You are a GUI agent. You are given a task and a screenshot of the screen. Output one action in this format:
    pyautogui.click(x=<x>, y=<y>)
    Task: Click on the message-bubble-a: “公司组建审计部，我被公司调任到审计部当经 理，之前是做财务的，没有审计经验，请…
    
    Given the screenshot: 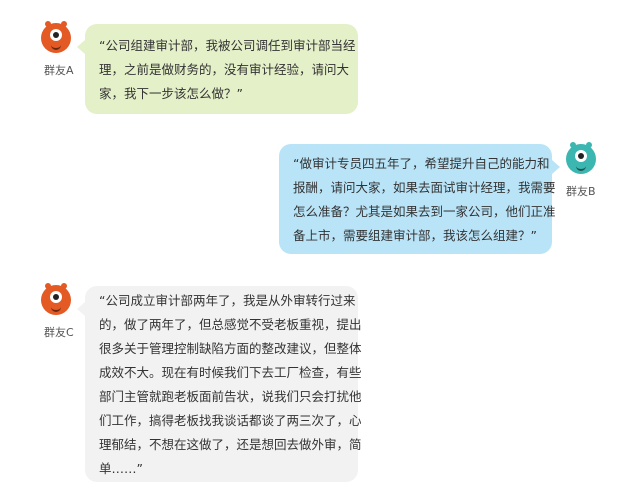 What is the action you would take?
    pyautogui.click(x=217, y=69)
    